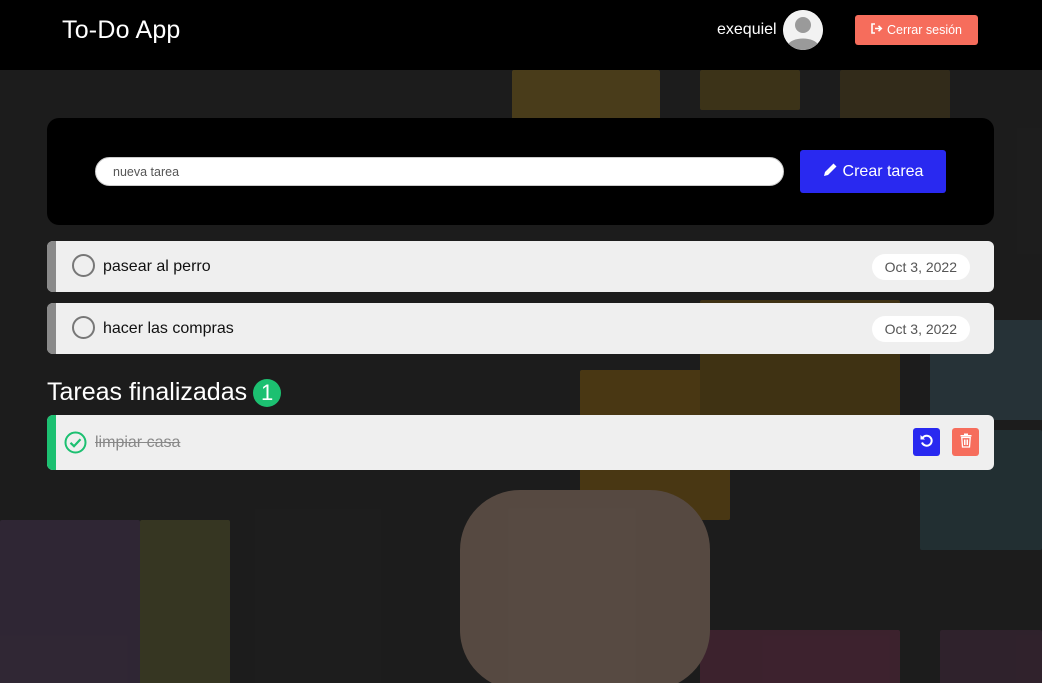 The height and width of the screenshot is (683, 1042). Describe the element at coordinates (924, 30) in the screenshot. I see `logout-label: Cerrar sesión` at that location.